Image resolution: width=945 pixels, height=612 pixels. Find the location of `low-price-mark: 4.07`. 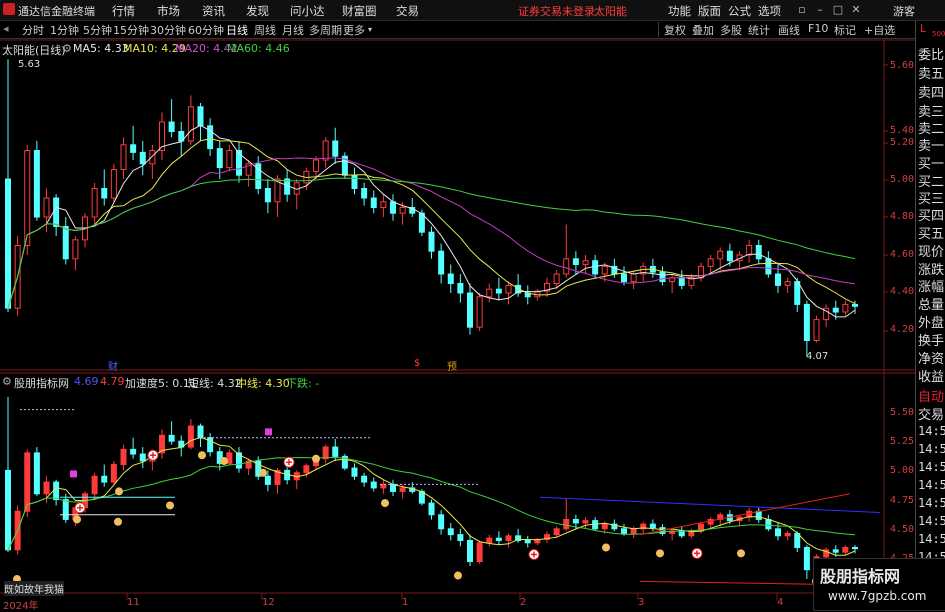

low-price-mark: 4.07 is located at coordinates (817, 356).